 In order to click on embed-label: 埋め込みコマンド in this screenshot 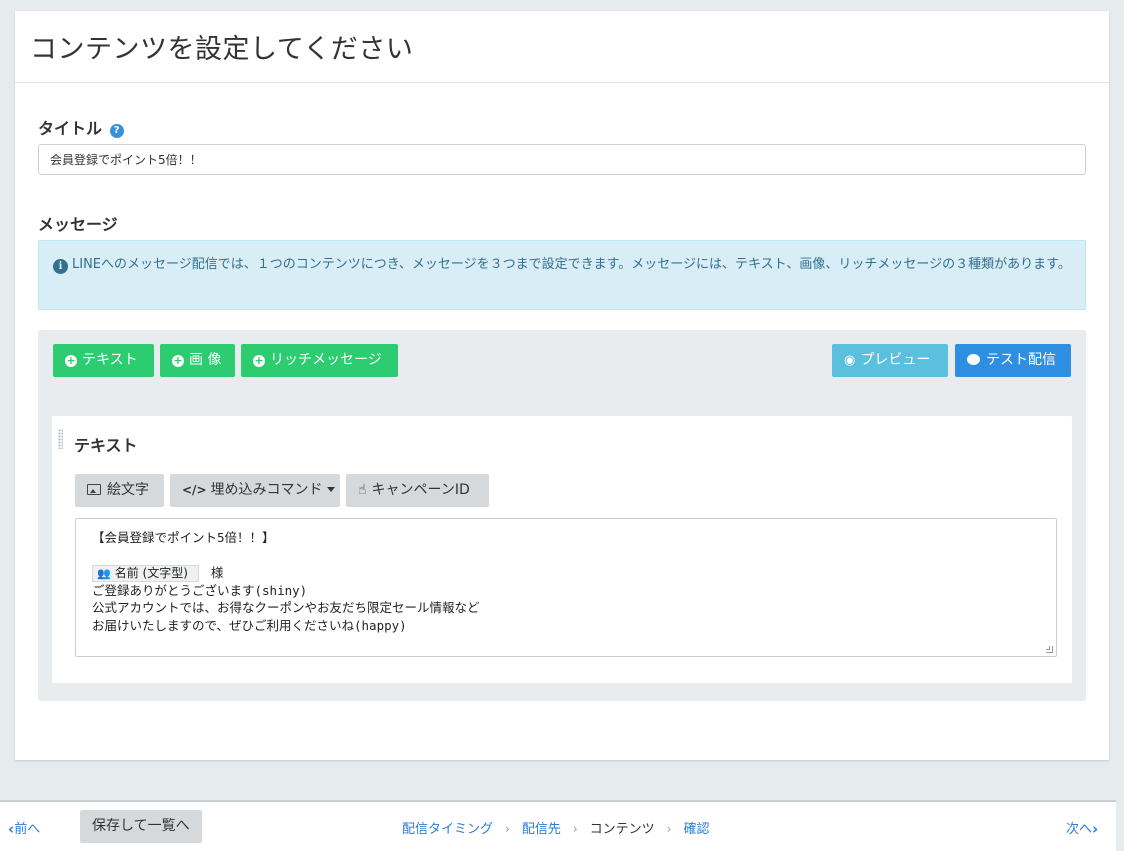, I will do `click(266, 490)`.